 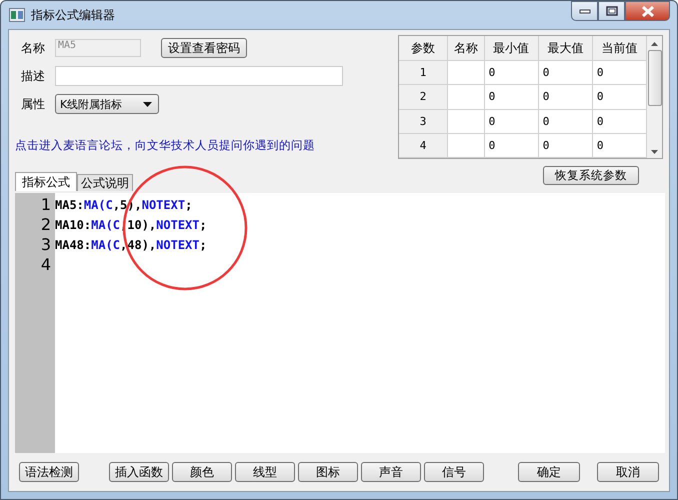 What do you see at coordinates (655, 78) in the screenshot?
I see `scroll-thumb` at bounding box center [655, 78].